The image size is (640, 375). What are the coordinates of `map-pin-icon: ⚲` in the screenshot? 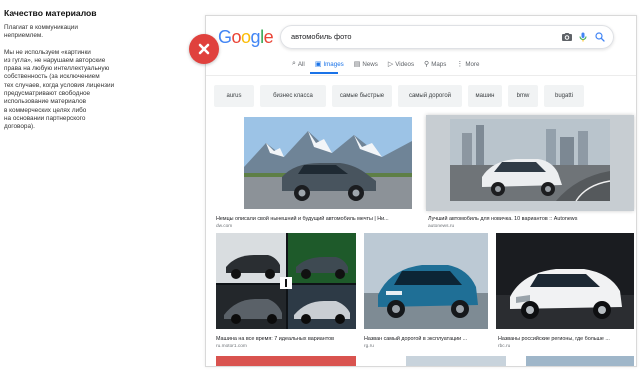 It's located at (427, 64).